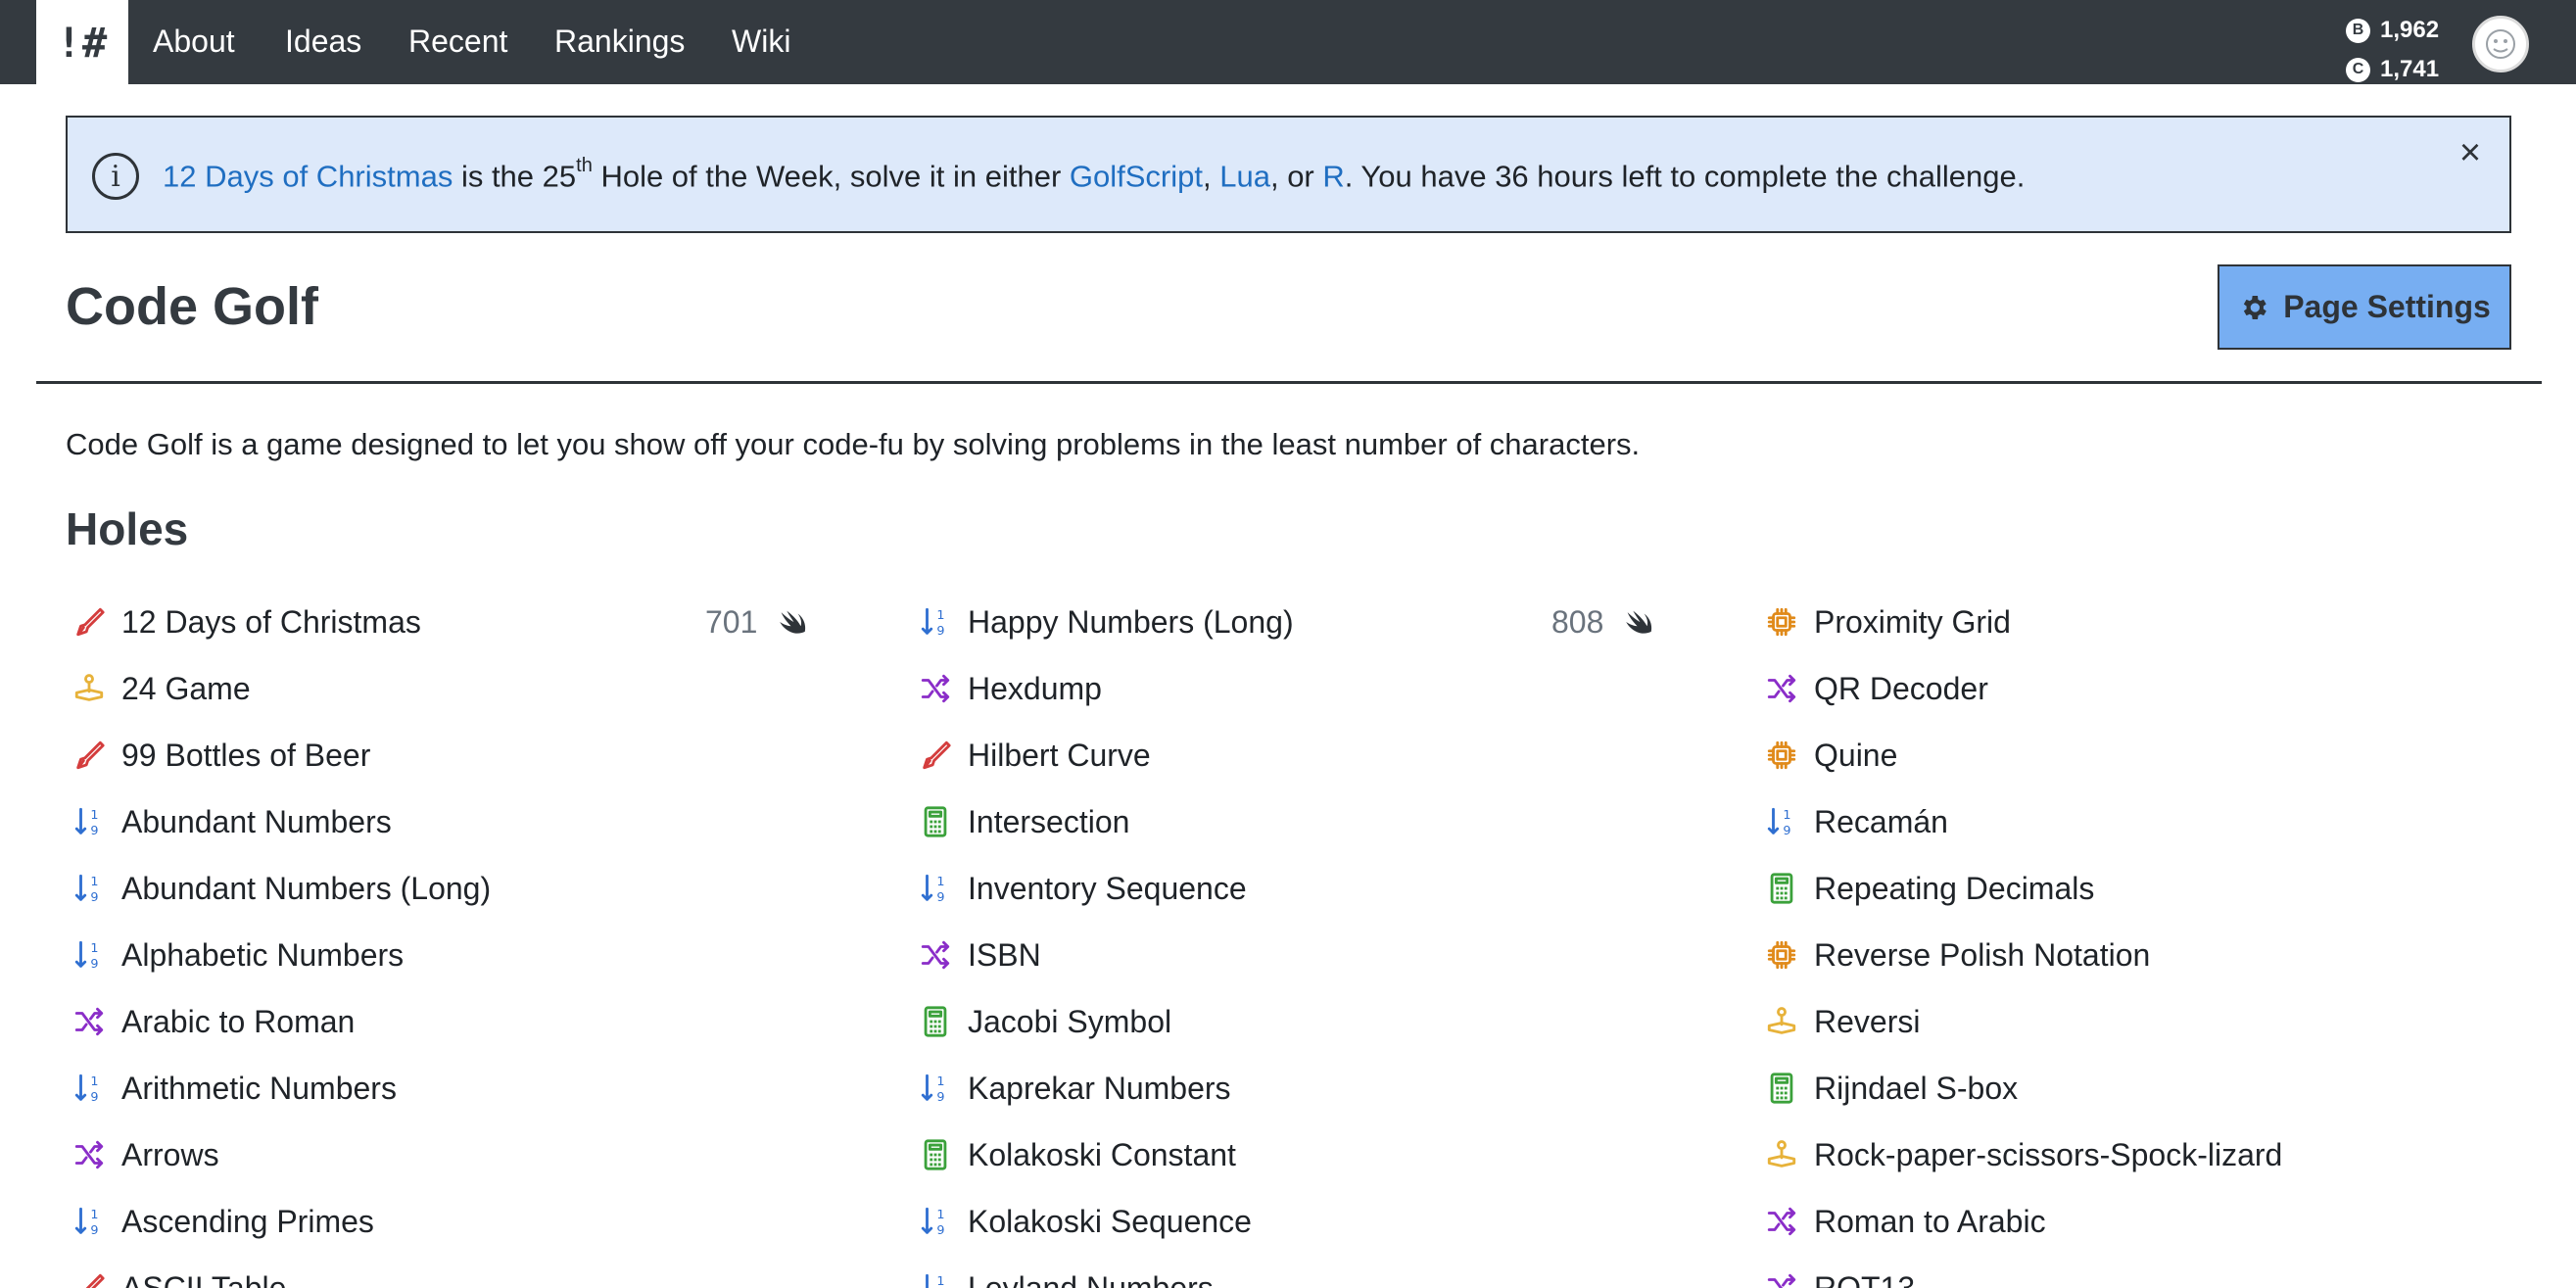 Image resolution: width=2576 pixels, height=1288 pixels. What do you see at coordinates (1309, 770) in the screenshot?
I see `hole-item: Hilbert Curve` at bounding box center [1309, 770].